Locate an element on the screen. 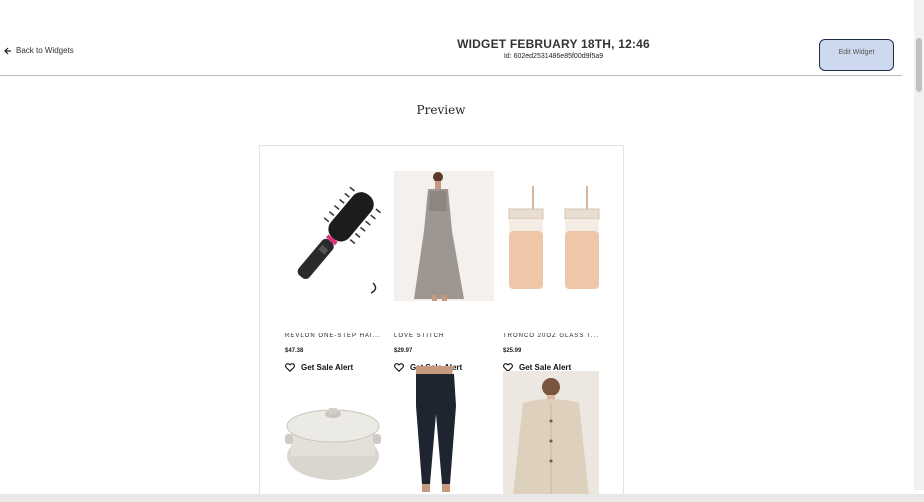  preview-title: Preview is located at coordinates (441, 110).